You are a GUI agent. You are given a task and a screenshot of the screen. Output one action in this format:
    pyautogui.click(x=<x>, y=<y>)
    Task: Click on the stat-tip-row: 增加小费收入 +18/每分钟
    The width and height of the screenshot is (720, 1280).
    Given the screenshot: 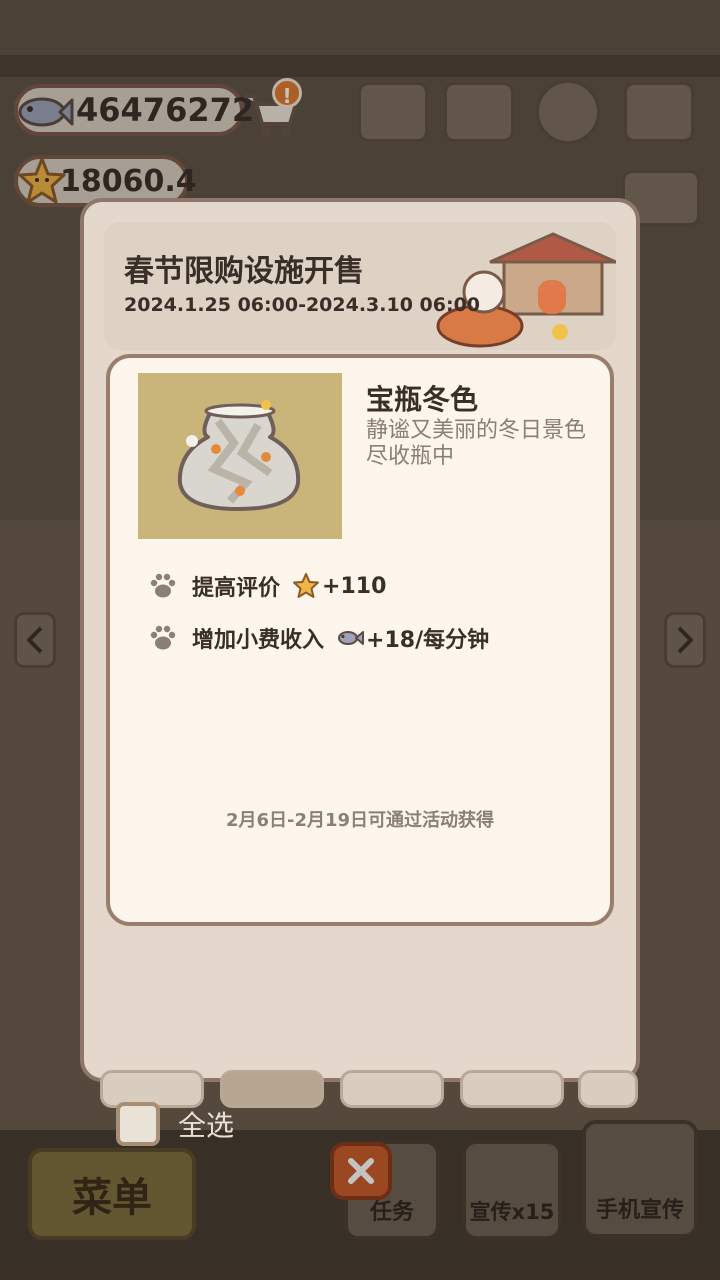 What is the action you would take?
    pyautogui.click(x=318, y=638)
    